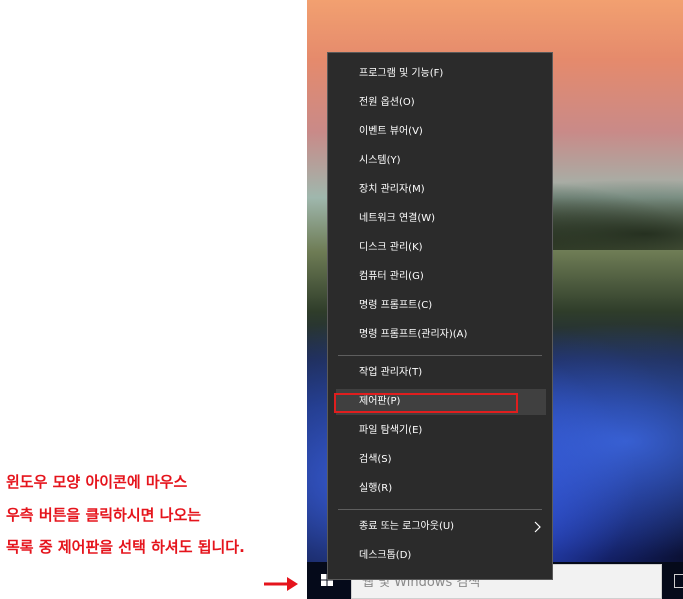 This screenshot has height=599, width=683. What do you see at coordinates (537, 527) in the screenshot?
I see `chevron-right-icon` at bounding box center [537, 527].